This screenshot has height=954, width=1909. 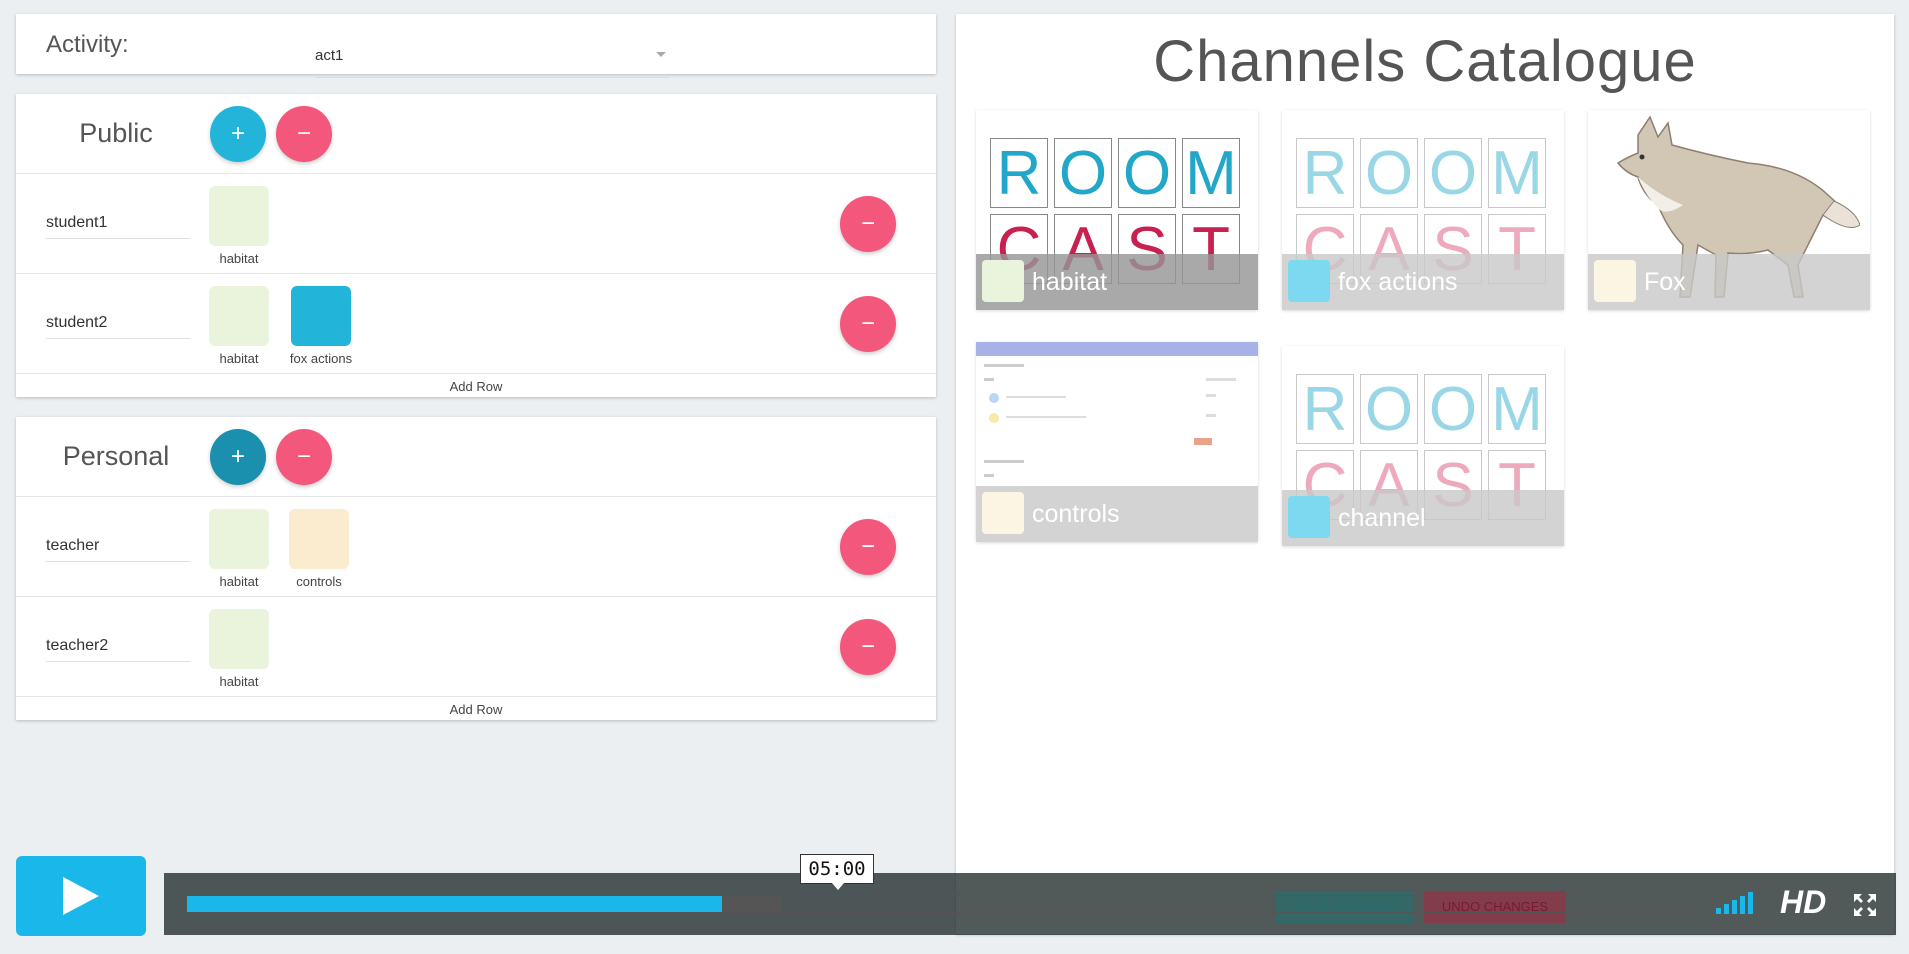 I want to click on play-icon, so click(x=81, y=896).